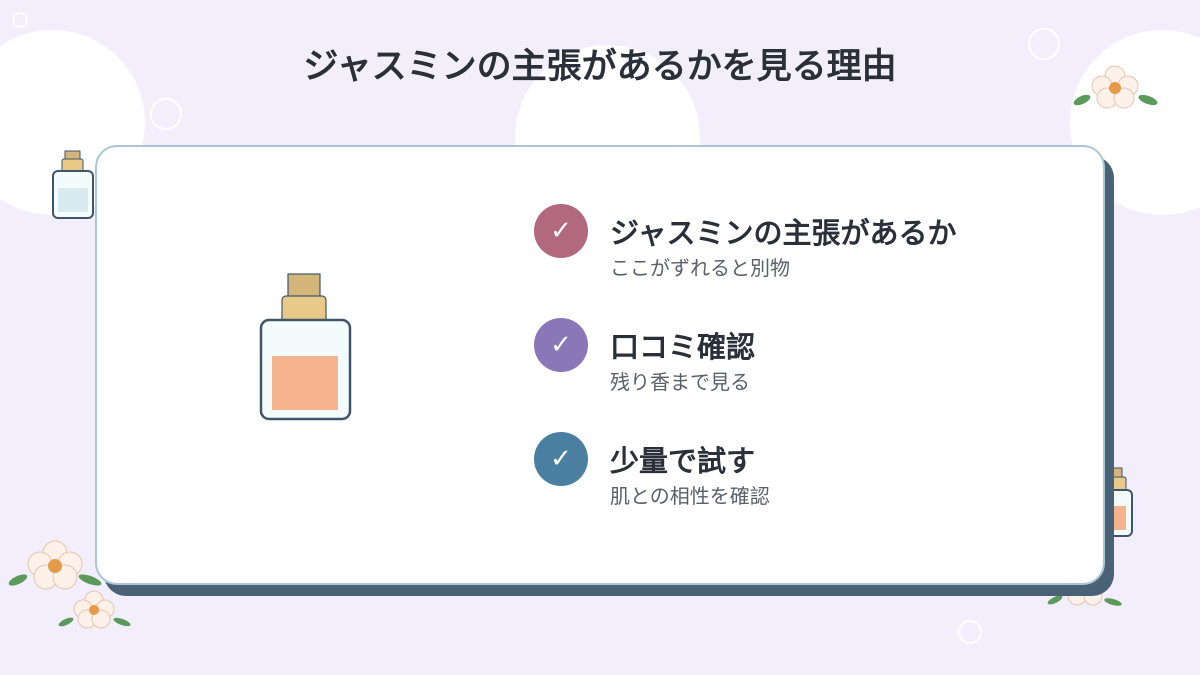  What do you see at coordinates (783, 233) in the screenshot?
I see `item-title: ジャスミンの主張があるか` at bounding box center [783, 233].